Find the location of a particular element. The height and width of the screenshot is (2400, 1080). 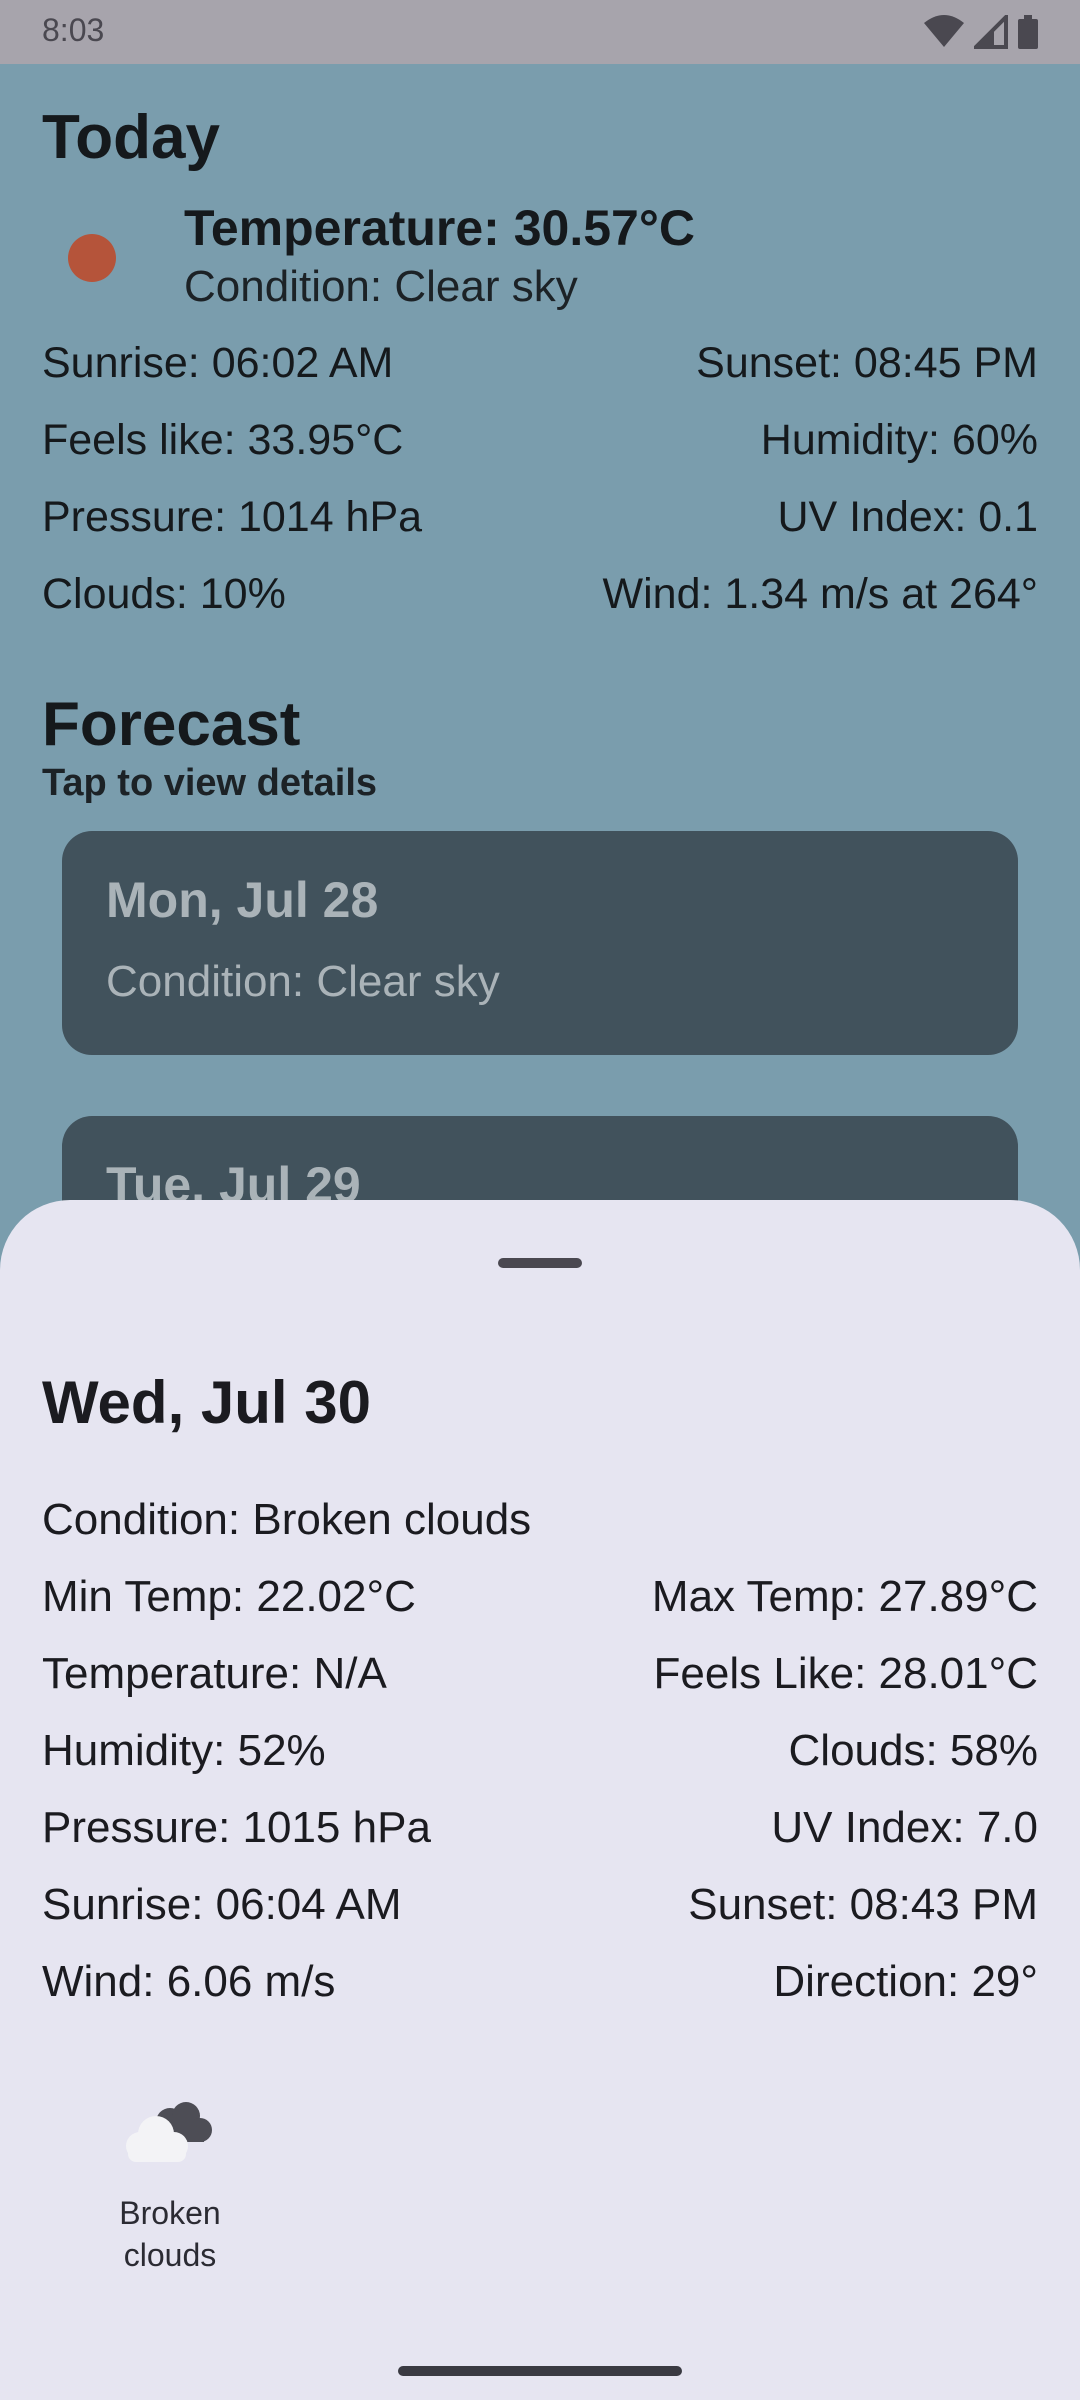

detail-sun-row: Sunrise: 06:04 AM Sunset: 08:43 PM is located at coordinates (540, 1905).